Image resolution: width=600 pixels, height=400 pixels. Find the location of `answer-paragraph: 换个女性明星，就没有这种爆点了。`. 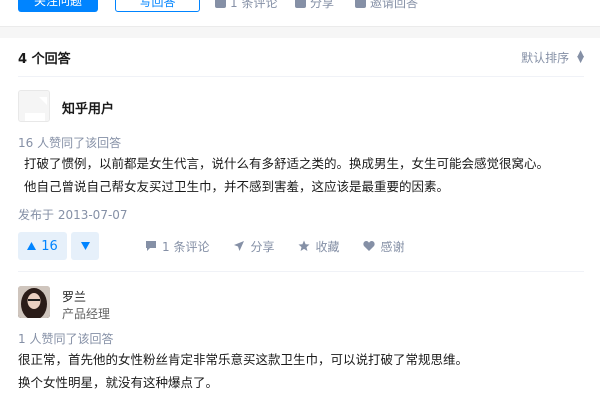

answer-paragraph: 换个女性明星，就没有这种爆点了。 is located at coordinates (118, 382).